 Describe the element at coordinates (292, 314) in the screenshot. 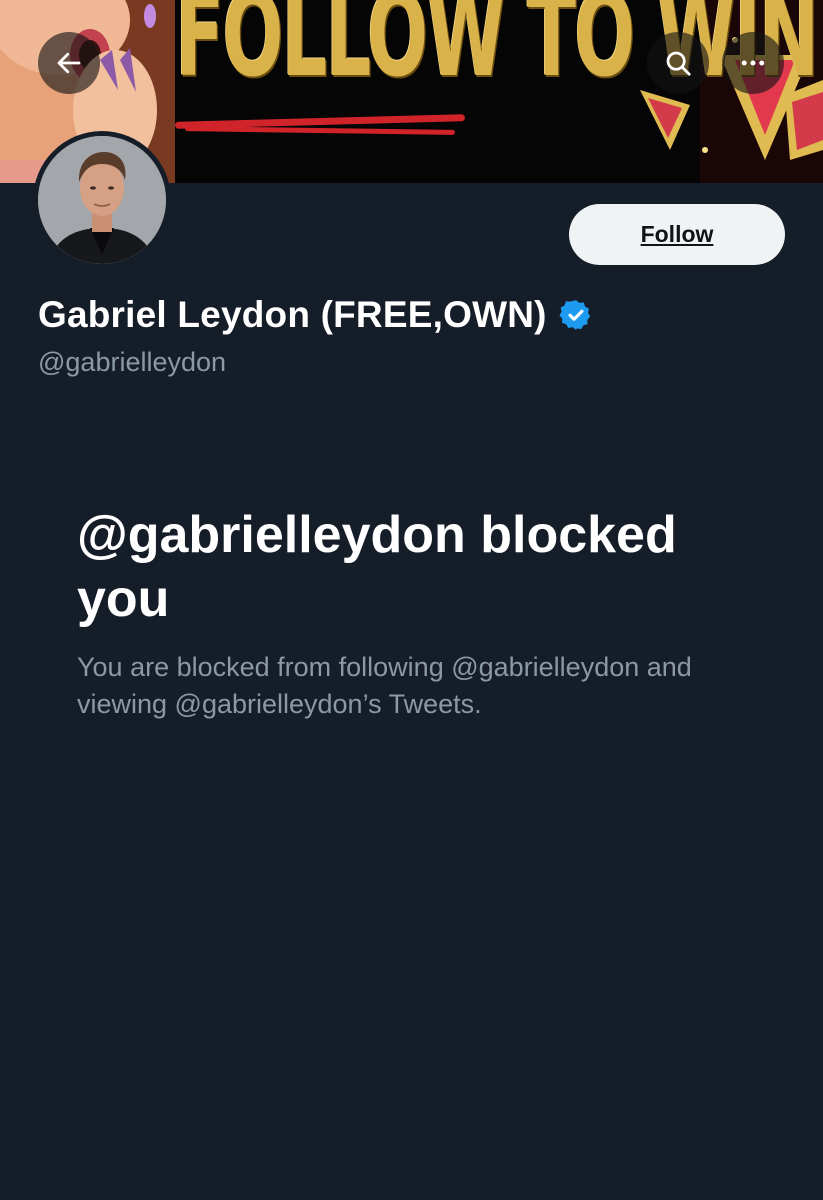

I see `display-name: Gabriel Leydon (FREE,OWN)` at that location.